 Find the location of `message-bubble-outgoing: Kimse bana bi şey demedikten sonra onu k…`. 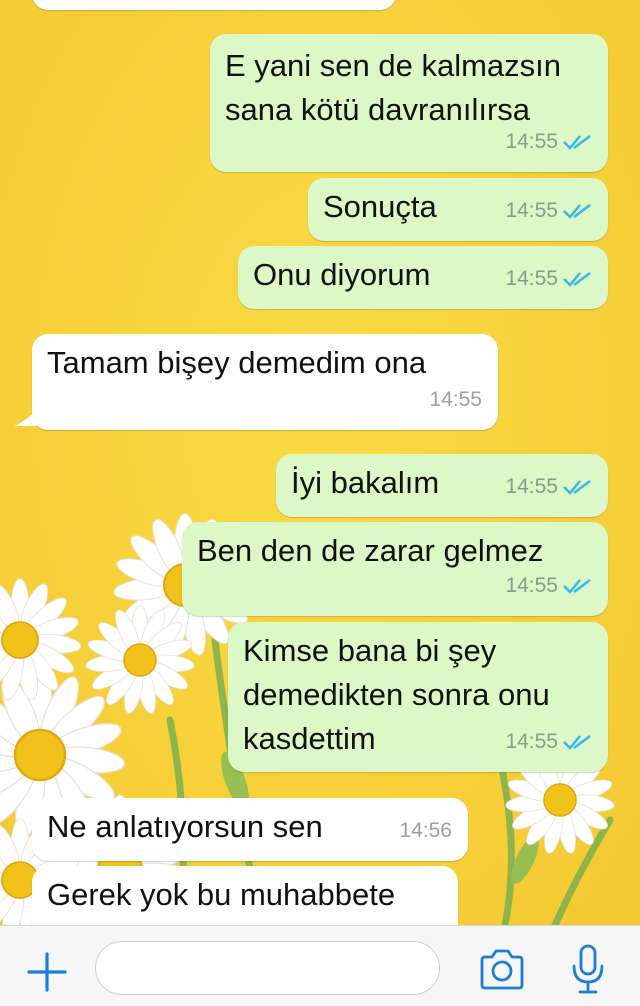

message-bubble-outgoing: Kimse bana bi şey demedikten sonra onu k… is located at coordinates (418, 697).